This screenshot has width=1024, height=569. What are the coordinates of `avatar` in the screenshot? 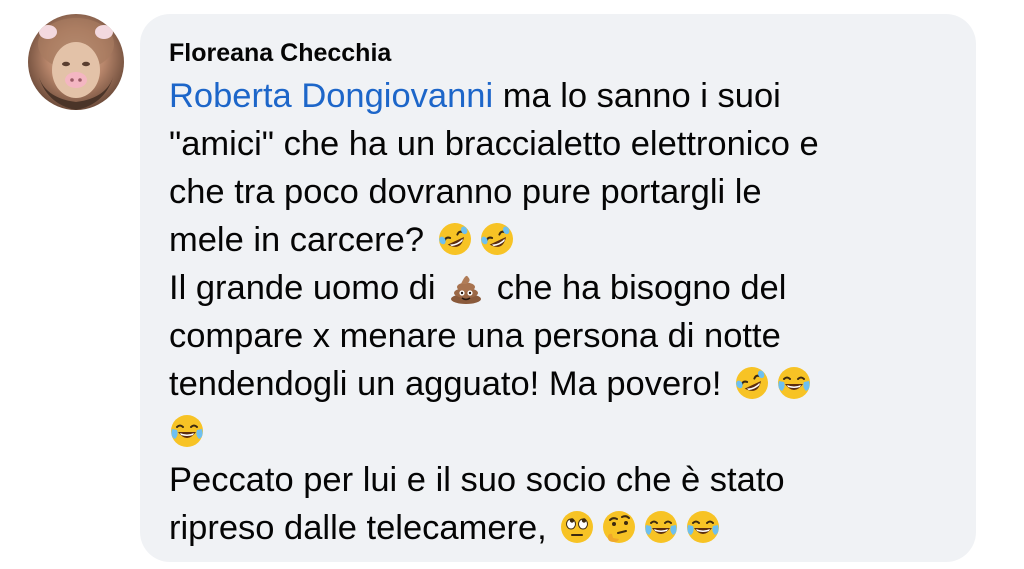 It's located at (76, 62).